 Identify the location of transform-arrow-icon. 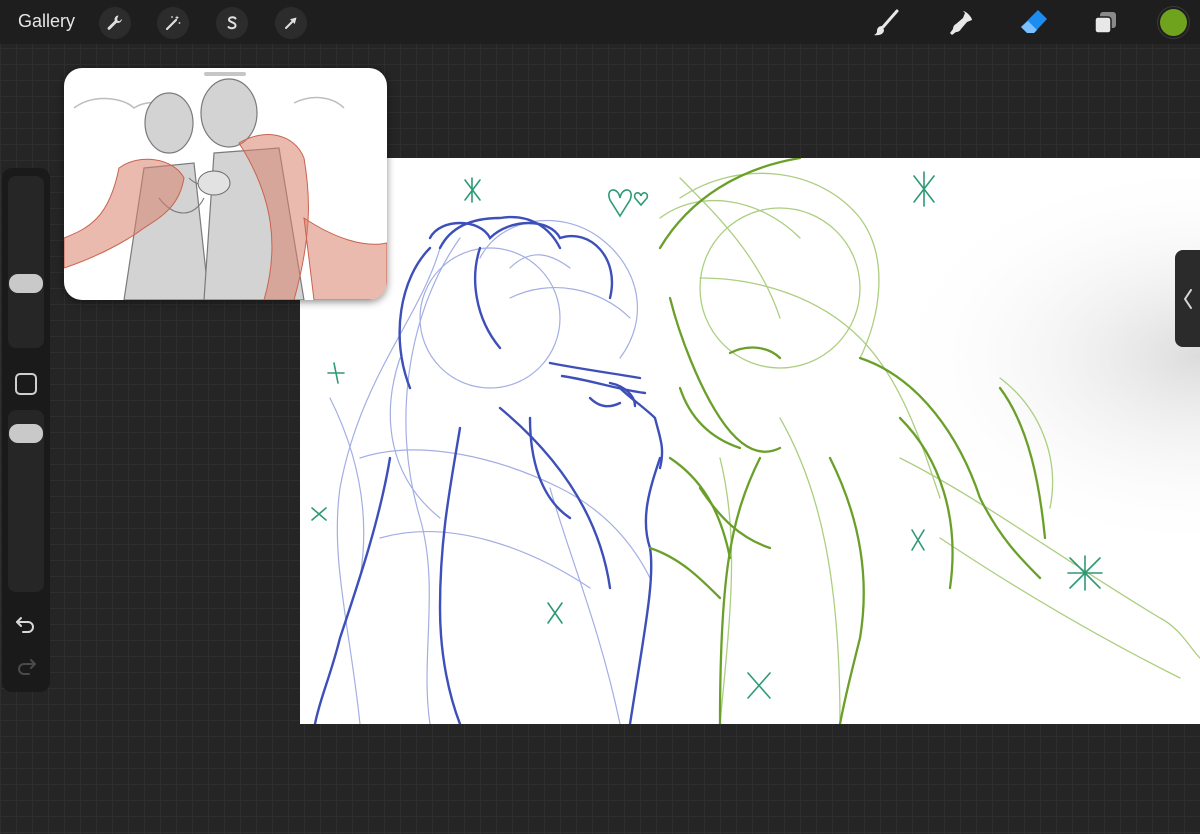
(291, 23).